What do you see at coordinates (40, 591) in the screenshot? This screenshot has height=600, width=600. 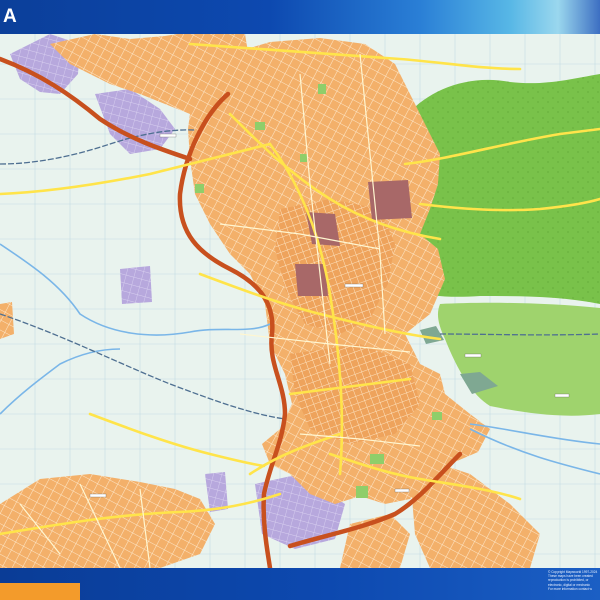 I see `legend-color-swatch` at bounding box center [40, 591].